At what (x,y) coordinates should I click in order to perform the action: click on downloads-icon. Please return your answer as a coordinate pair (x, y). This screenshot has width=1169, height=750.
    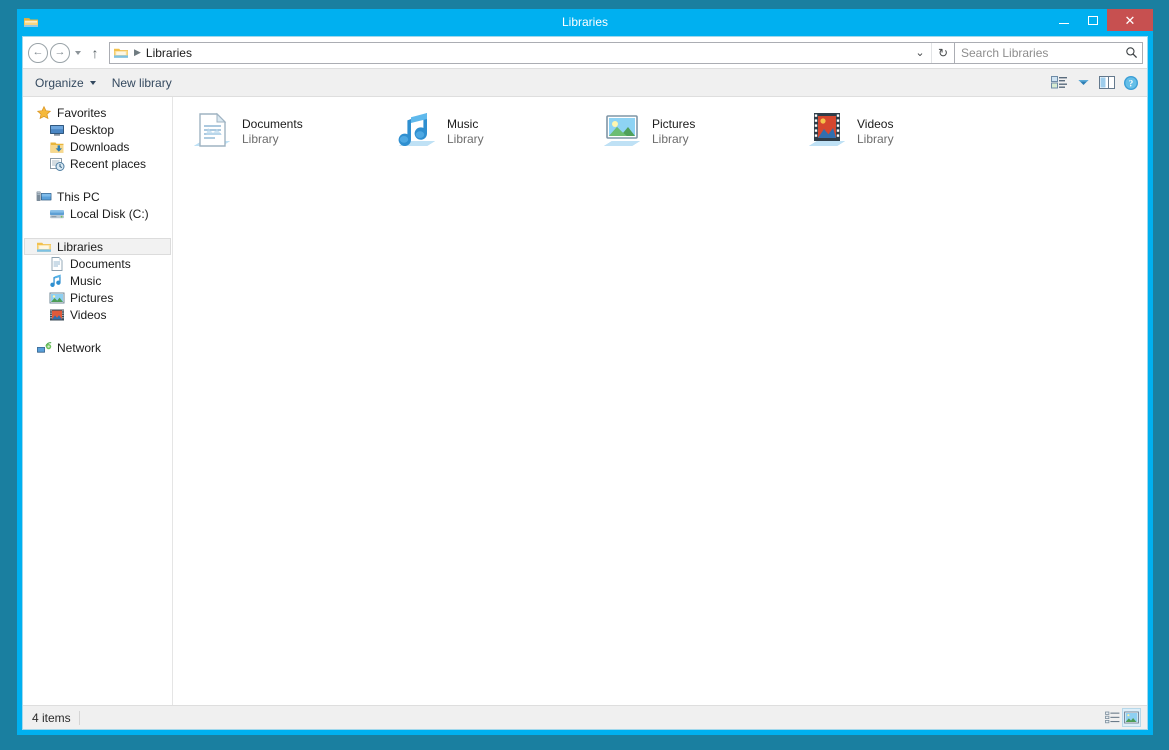
    Looking at the image, I should click on (57, 147).